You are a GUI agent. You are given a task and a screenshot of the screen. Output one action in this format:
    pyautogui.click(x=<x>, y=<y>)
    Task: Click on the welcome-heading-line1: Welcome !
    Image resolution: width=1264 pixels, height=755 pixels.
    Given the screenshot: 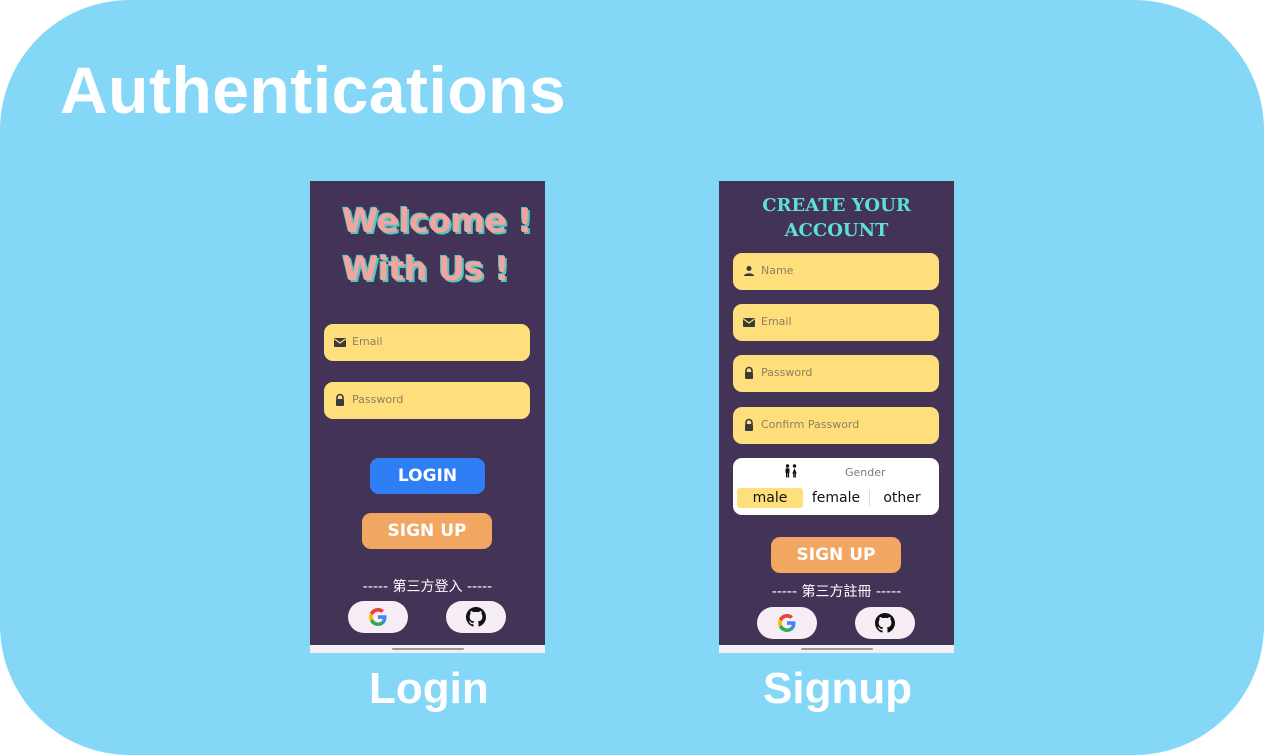 What is the action you would take?
    pyautogui.click(x=437, y=220)
    